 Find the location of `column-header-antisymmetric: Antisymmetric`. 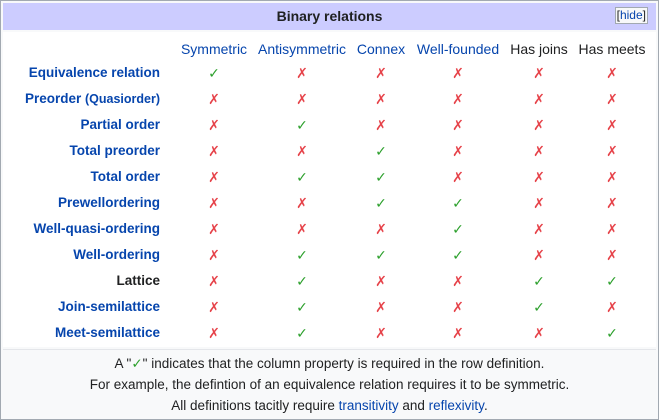

column-header-antisymmetric: Antisymmetric is located at coordinates (302, 49).